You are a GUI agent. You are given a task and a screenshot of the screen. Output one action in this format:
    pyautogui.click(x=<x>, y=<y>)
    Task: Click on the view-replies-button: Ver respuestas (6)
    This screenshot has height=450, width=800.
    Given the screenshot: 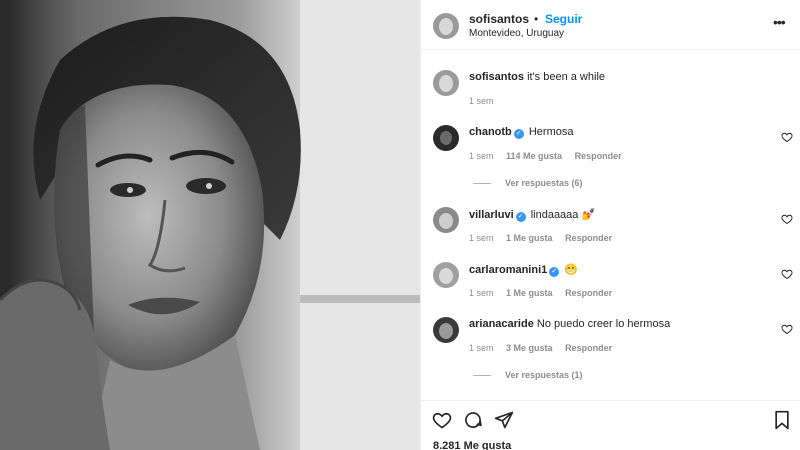 What is the action you would take?
    pyautogui.click(x=528, y=183)
    